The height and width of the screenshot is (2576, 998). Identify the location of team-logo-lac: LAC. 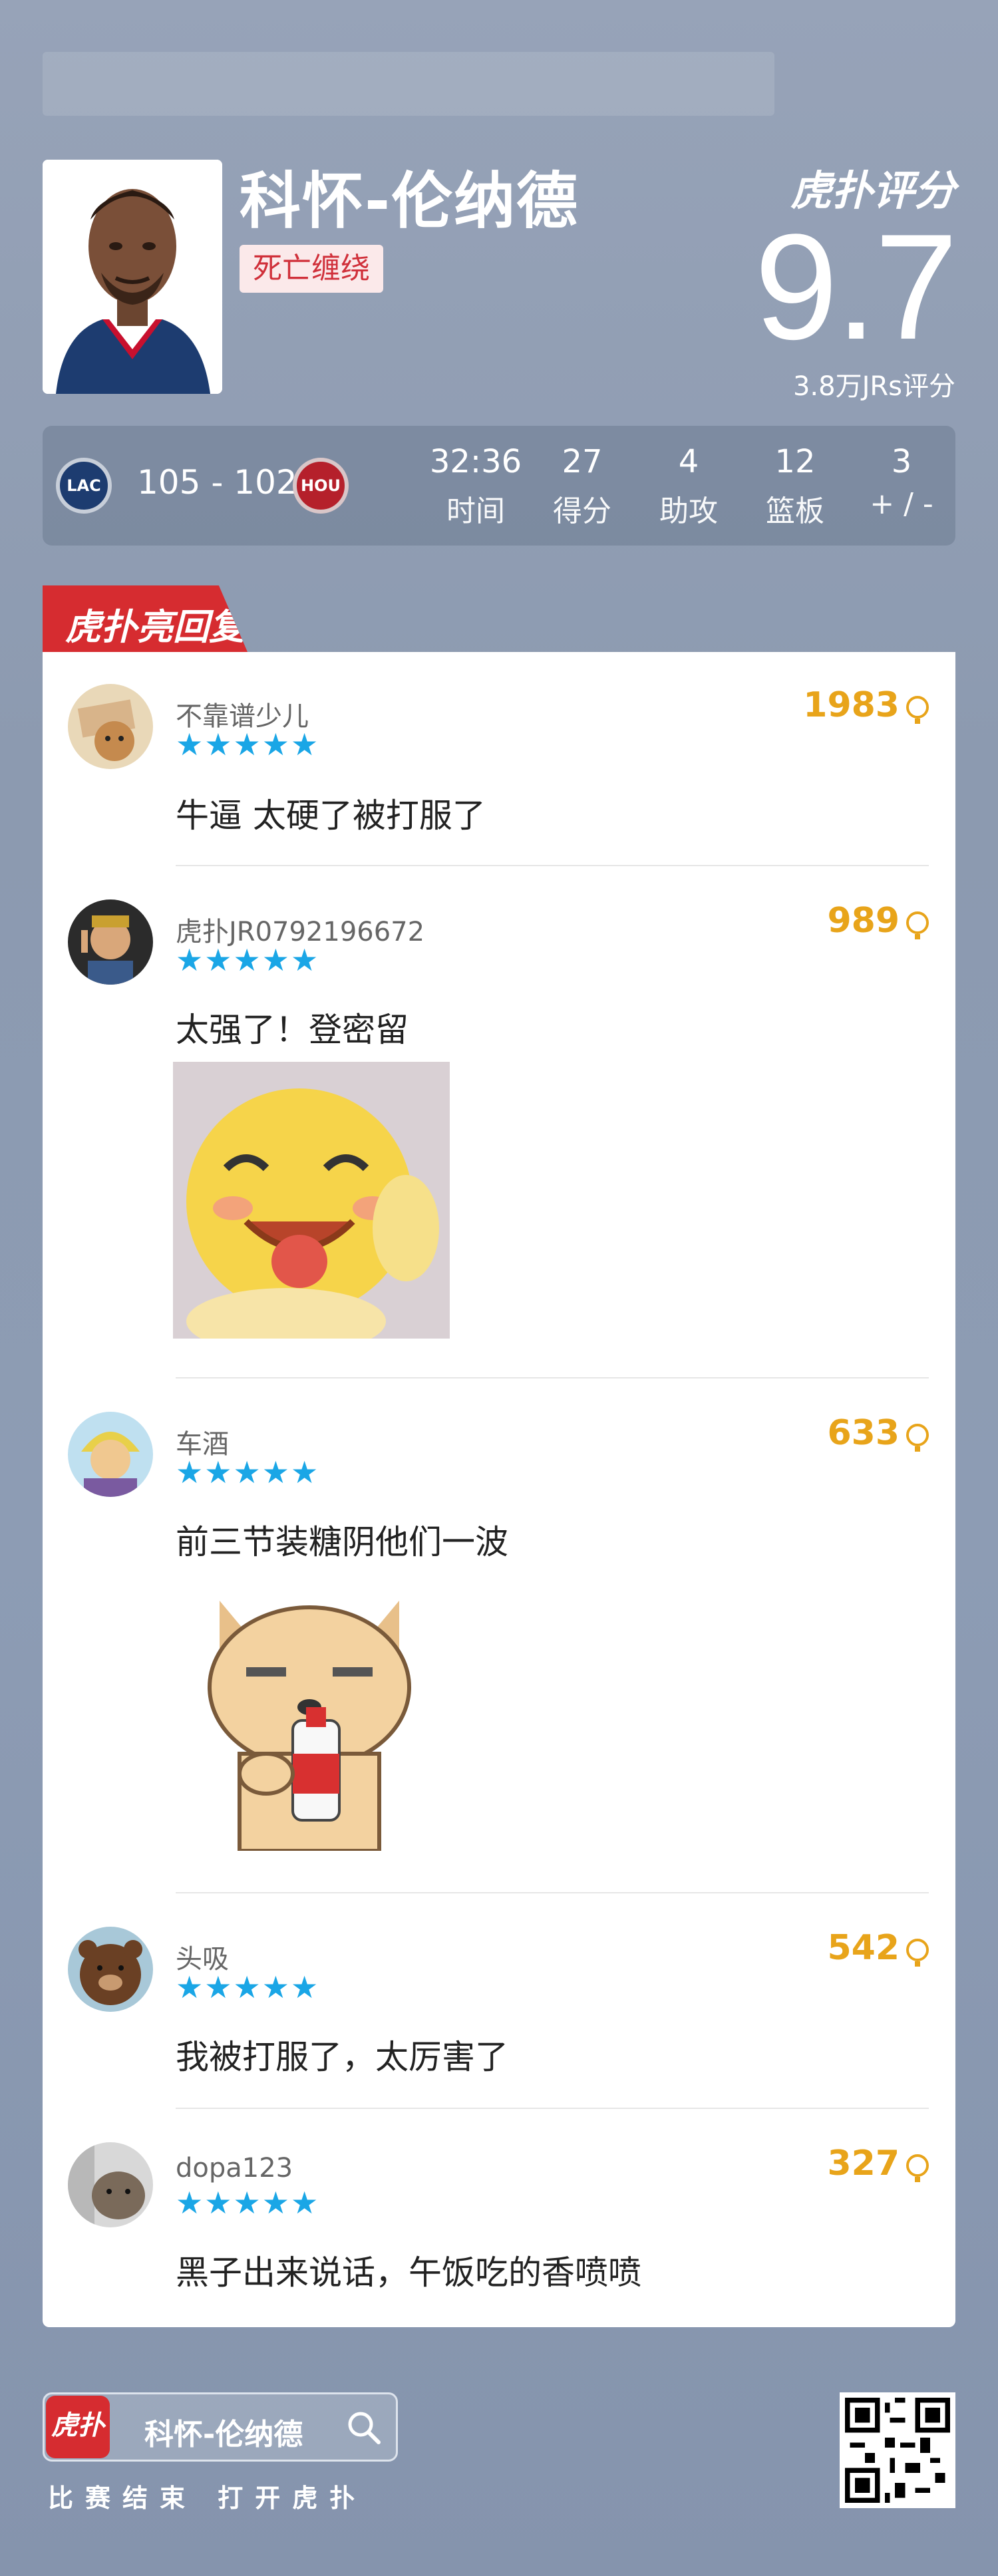
(84, 486).